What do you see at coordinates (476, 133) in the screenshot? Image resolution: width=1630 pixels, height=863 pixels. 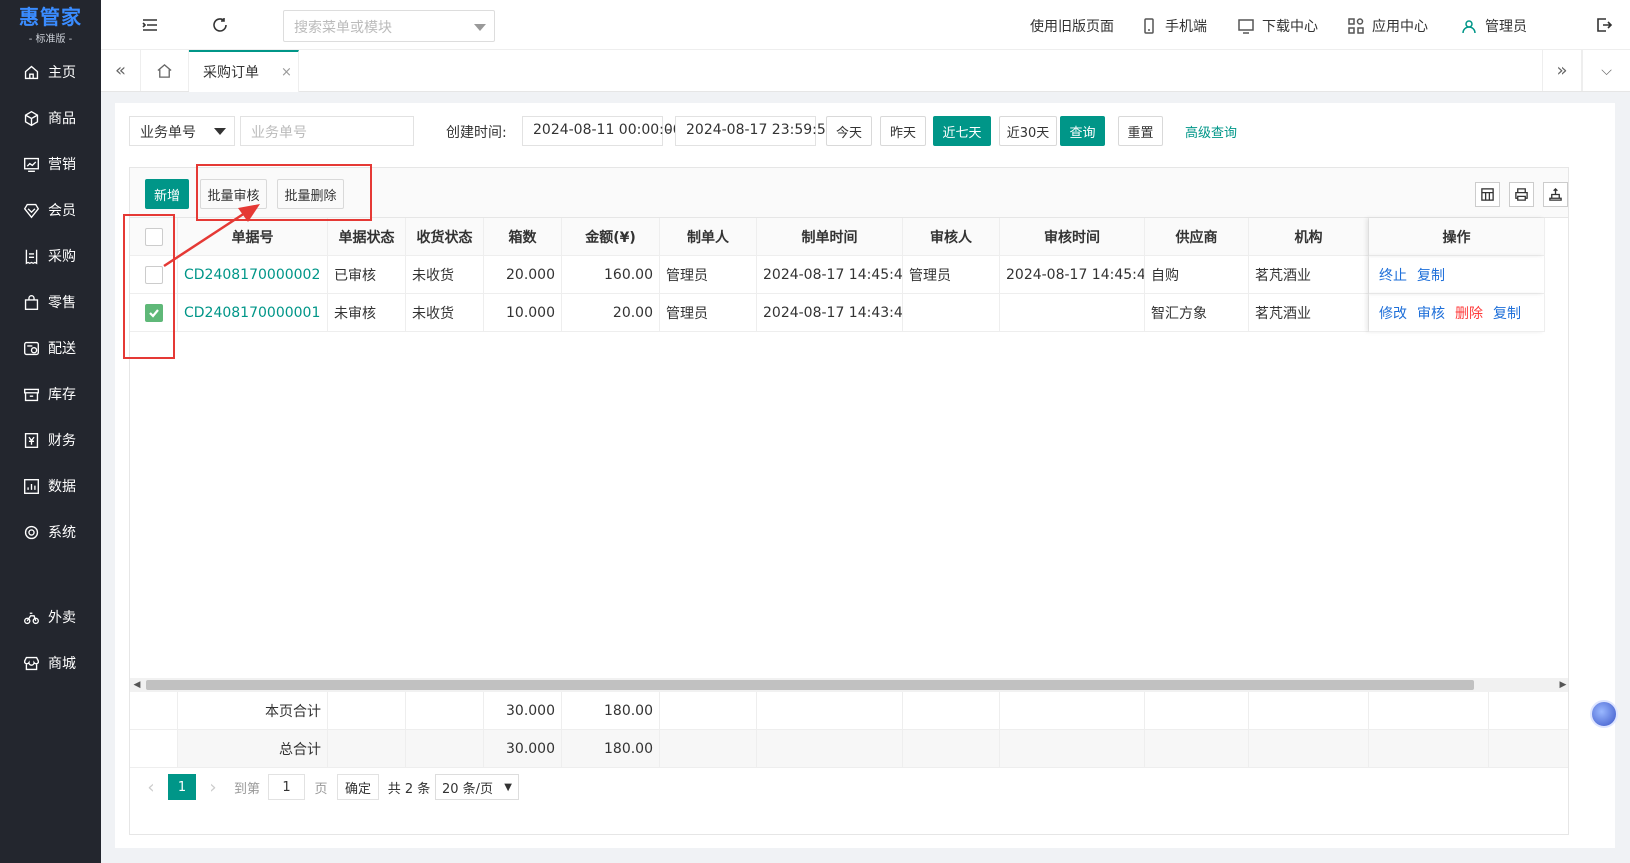 I see `created-time-label: 创建时间:` at bounding box center [476, 133].